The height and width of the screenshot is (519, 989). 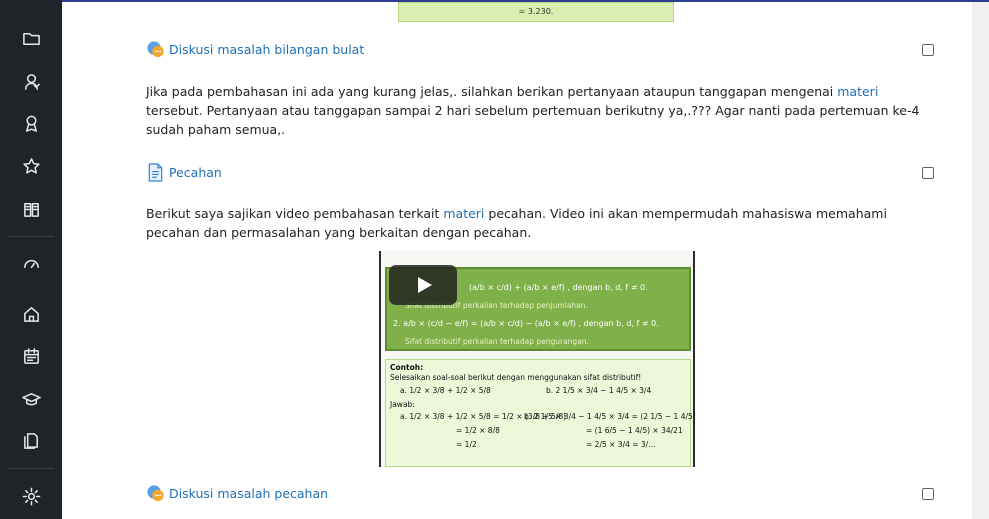 I want to click on folder-icon, so click(x=31, y=38).